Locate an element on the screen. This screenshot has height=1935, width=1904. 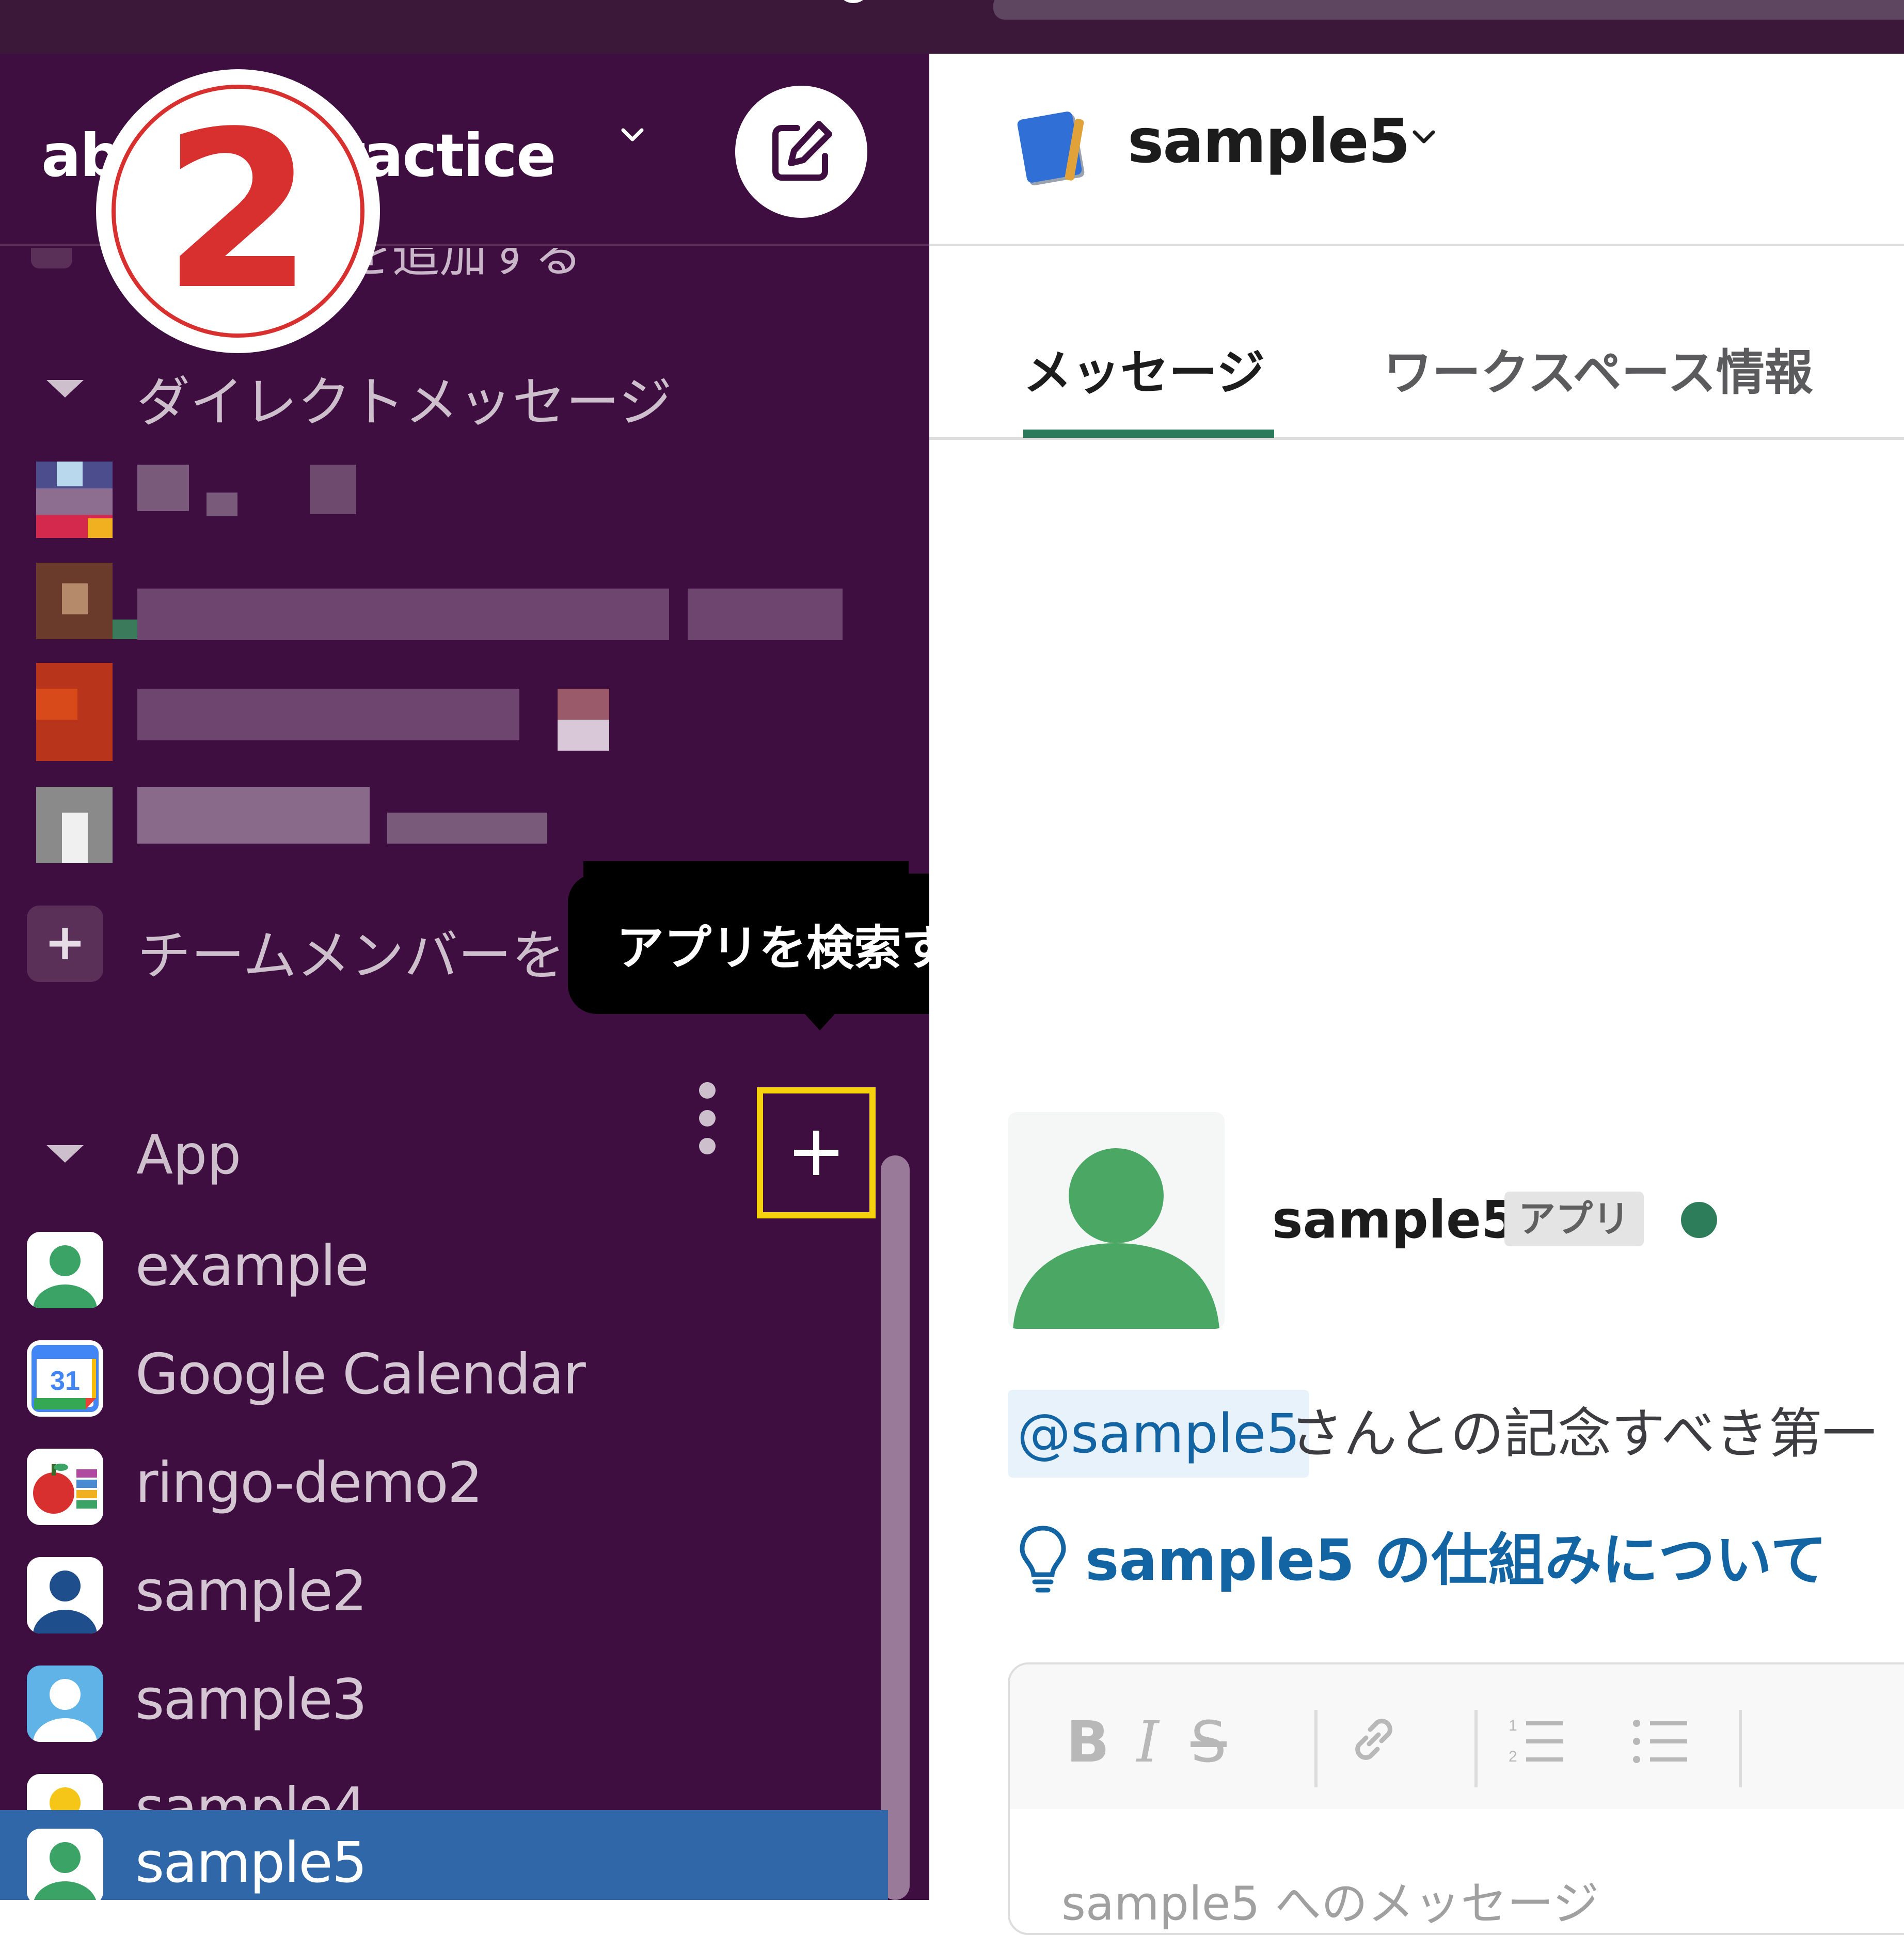
sidebar-item-label: example is located at coordinates (252, 1266).